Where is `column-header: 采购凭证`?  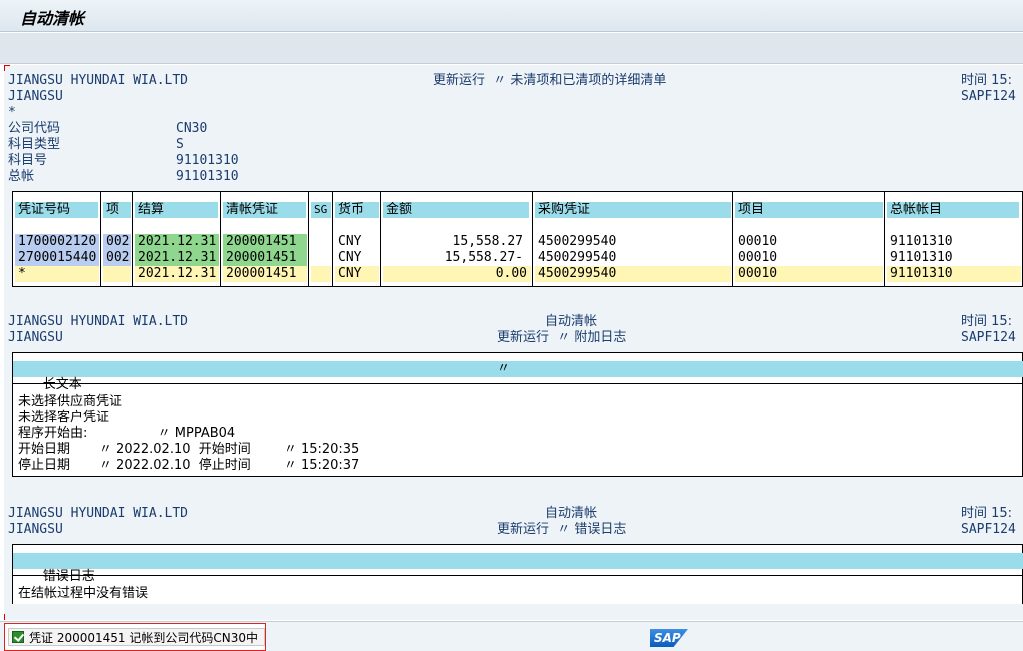 column-header: 采购凭证 is located at coordinates (633, 210).